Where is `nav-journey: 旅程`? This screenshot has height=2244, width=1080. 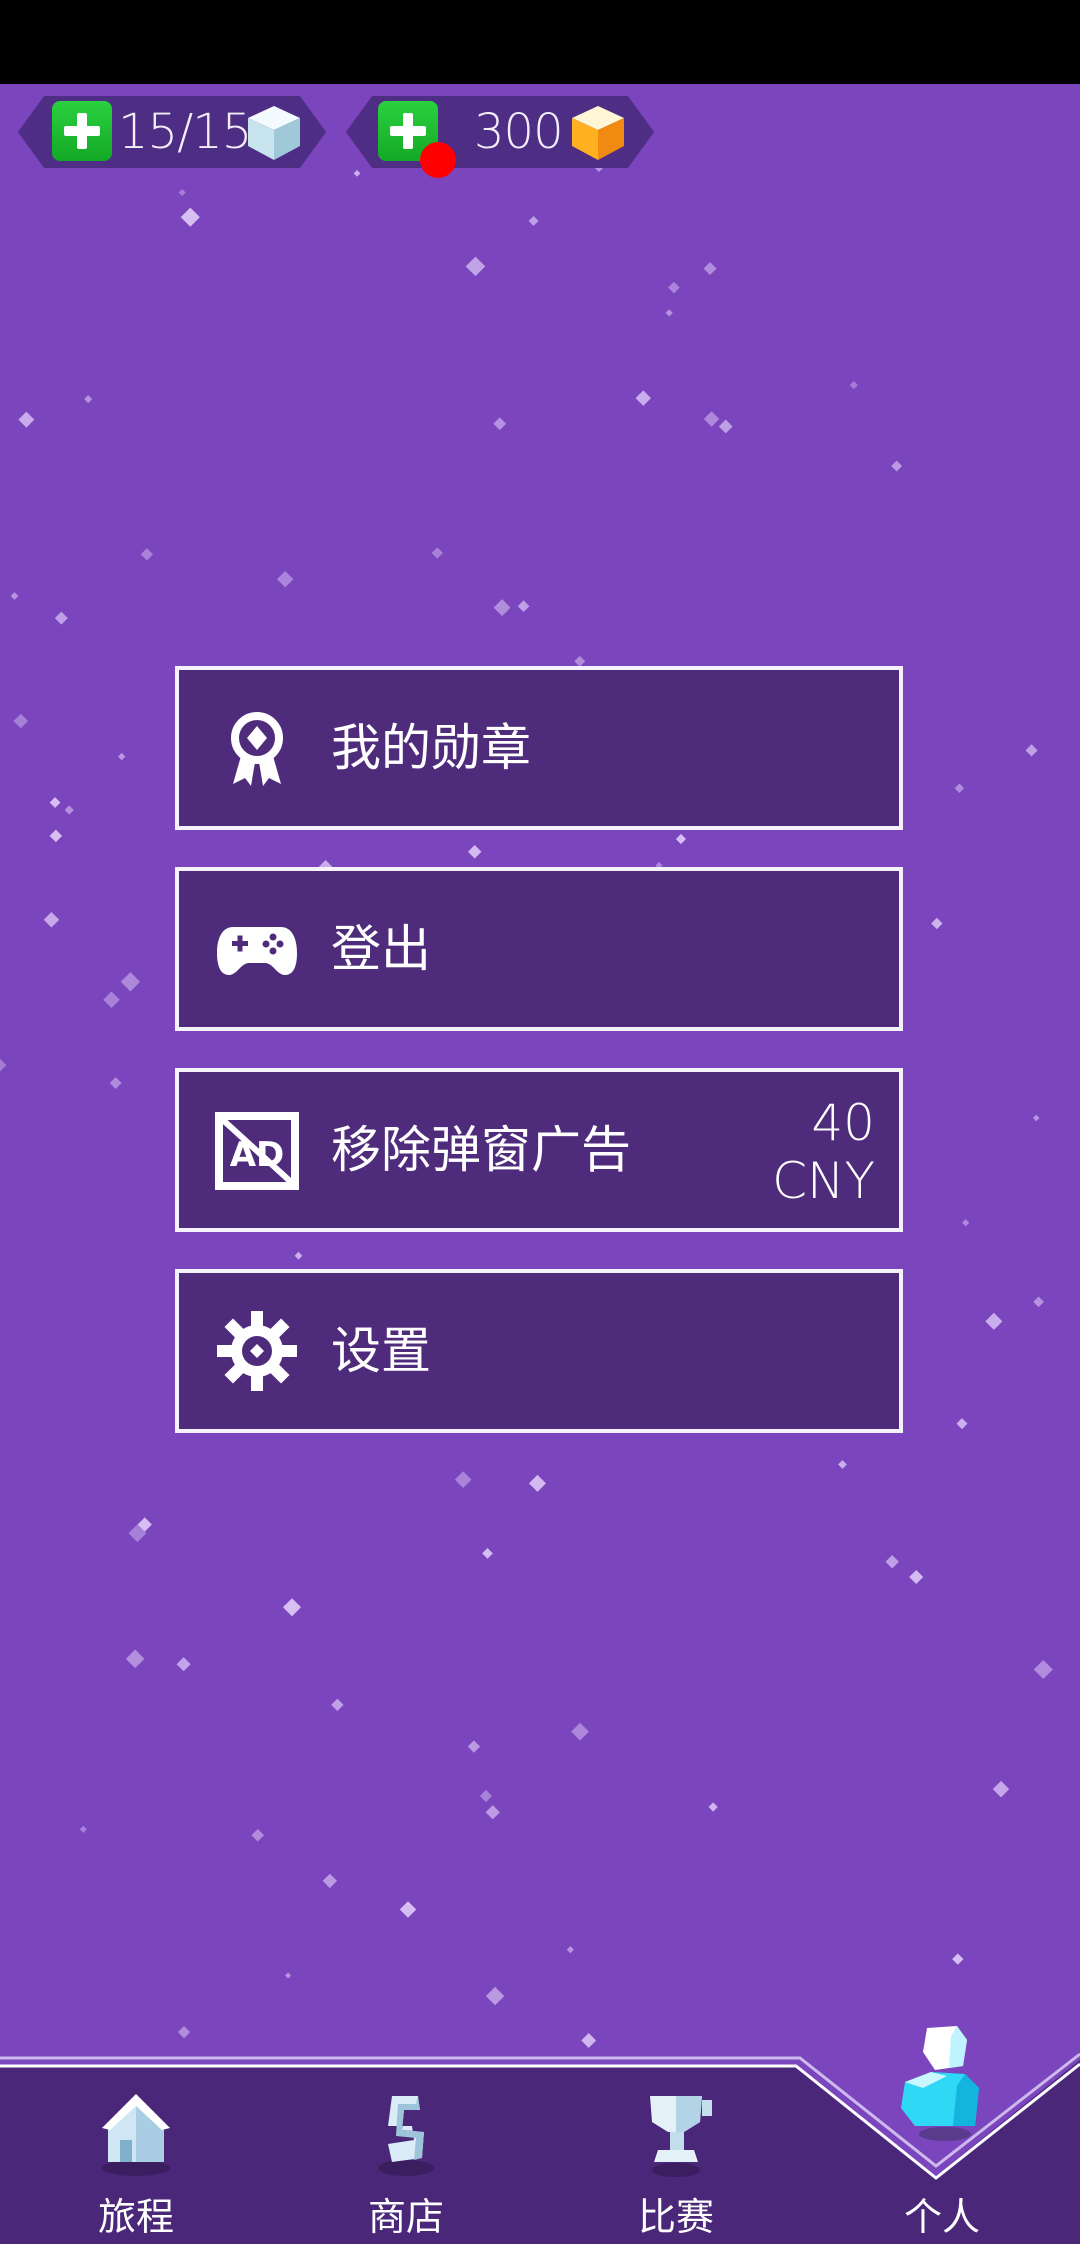 nav-journey: 旅程 is located at coordinates (136, 2147).